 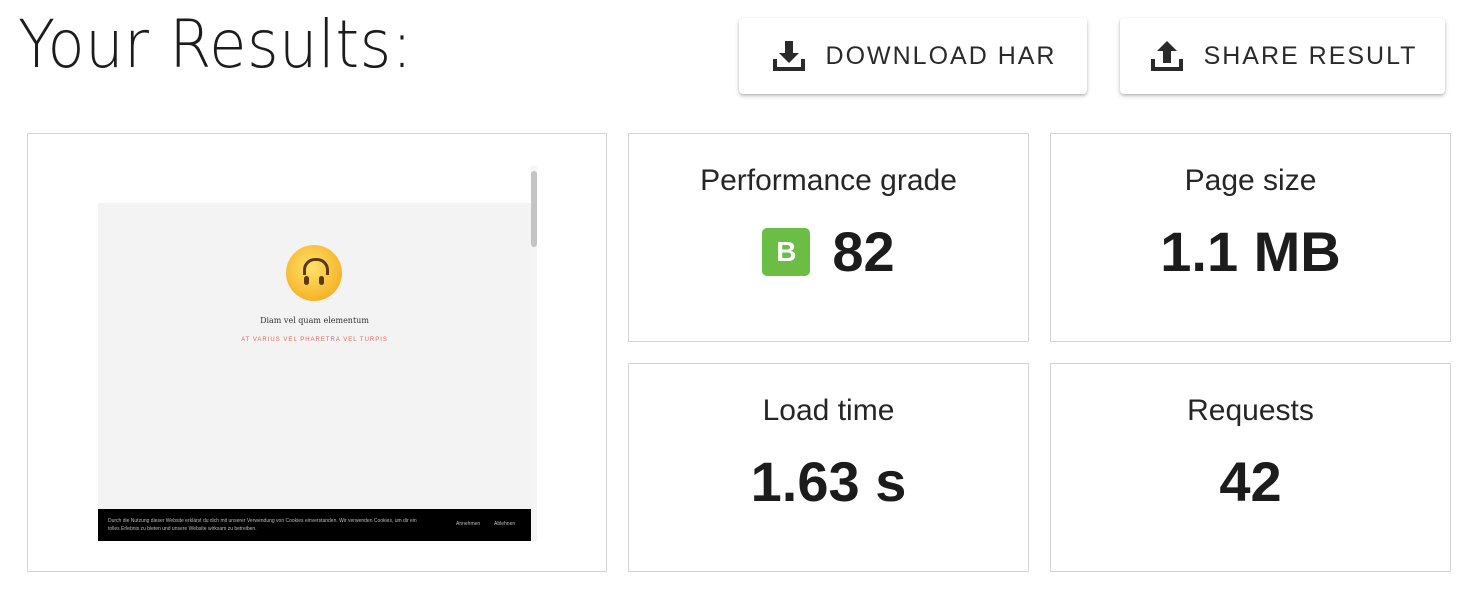 What do you see at coordinates (863, 251) in the screenshot?
I see `performance-score: 82` at bounding box center [863, 251].